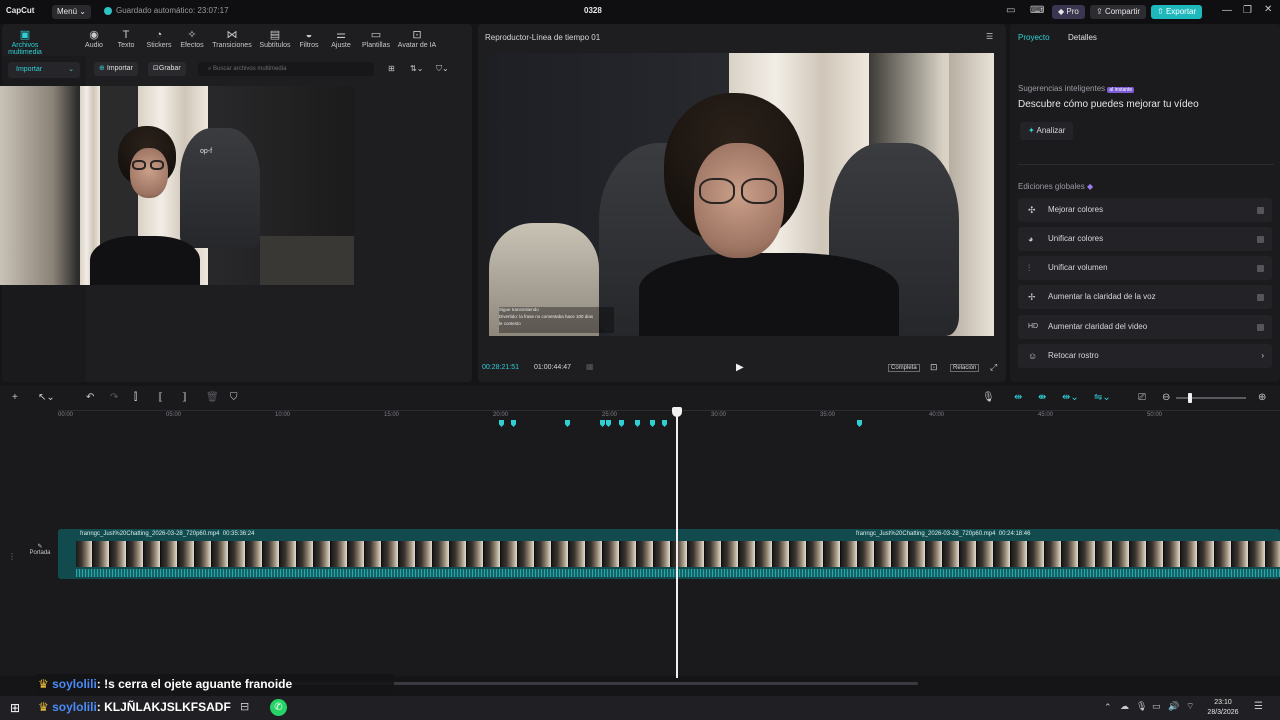  I want to click on microphone-icon: 🎙, so click(988, 397).